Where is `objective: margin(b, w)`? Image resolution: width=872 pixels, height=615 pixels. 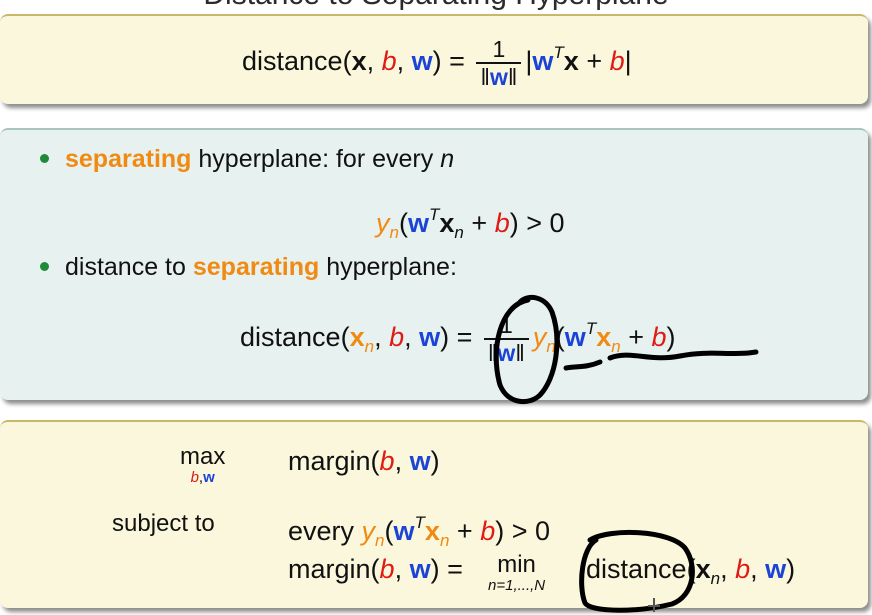 objective: margin(b, w) is located at coordinates (364, 461).